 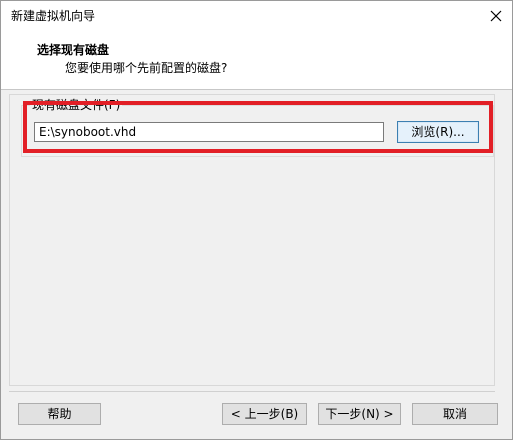 What do you see at coordinates (59, 414) in the screenshot?
I see `help-button: 帮助` at bounding box center [59, 414].